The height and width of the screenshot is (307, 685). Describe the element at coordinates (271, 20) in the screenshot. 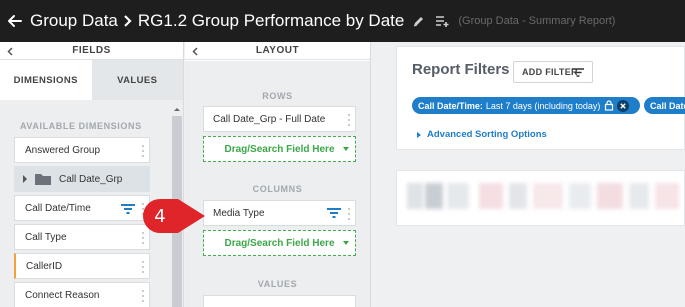

I see `page-title: RG1.2 Group Performance by Date` at that location.